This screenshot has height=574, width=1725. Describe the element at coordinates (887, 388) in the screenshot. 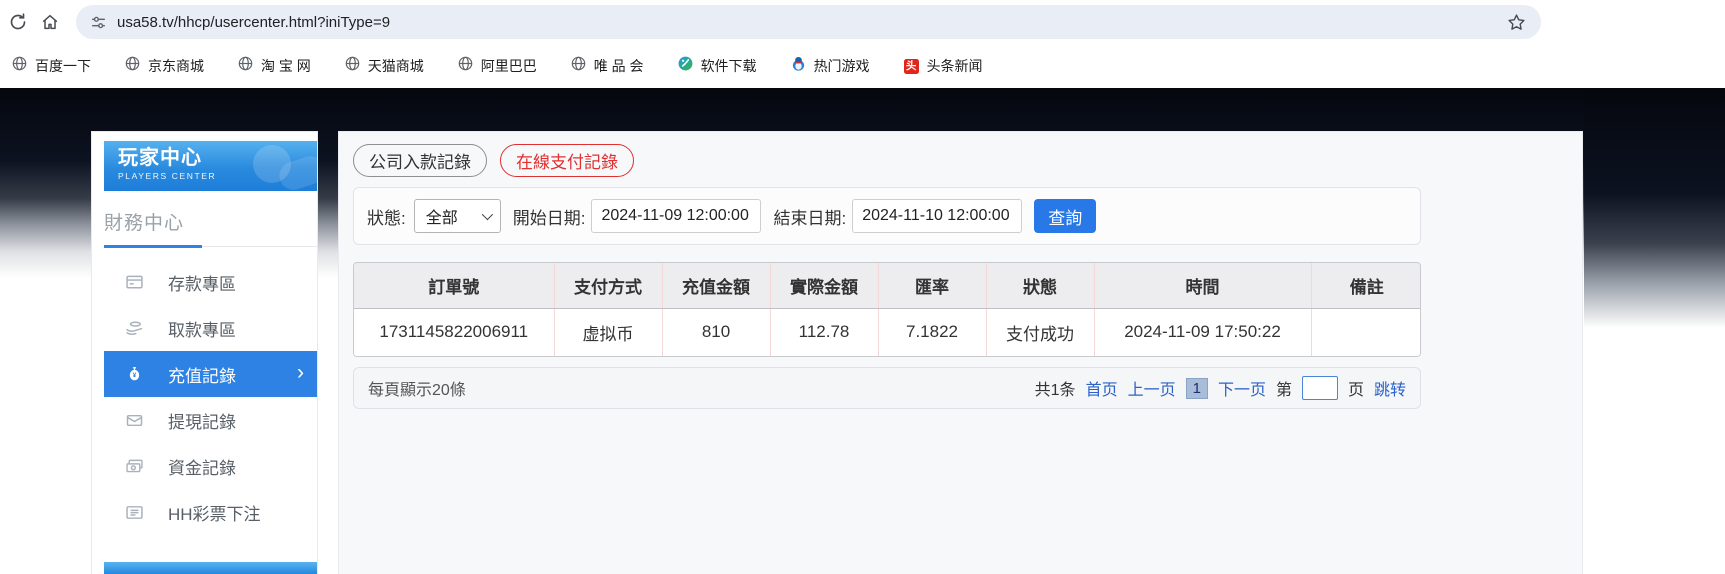

I see `pagination-bar: 每頁顯示20條 共1条 首页 上一页 1 下一页 第 页 跳转` at that location.